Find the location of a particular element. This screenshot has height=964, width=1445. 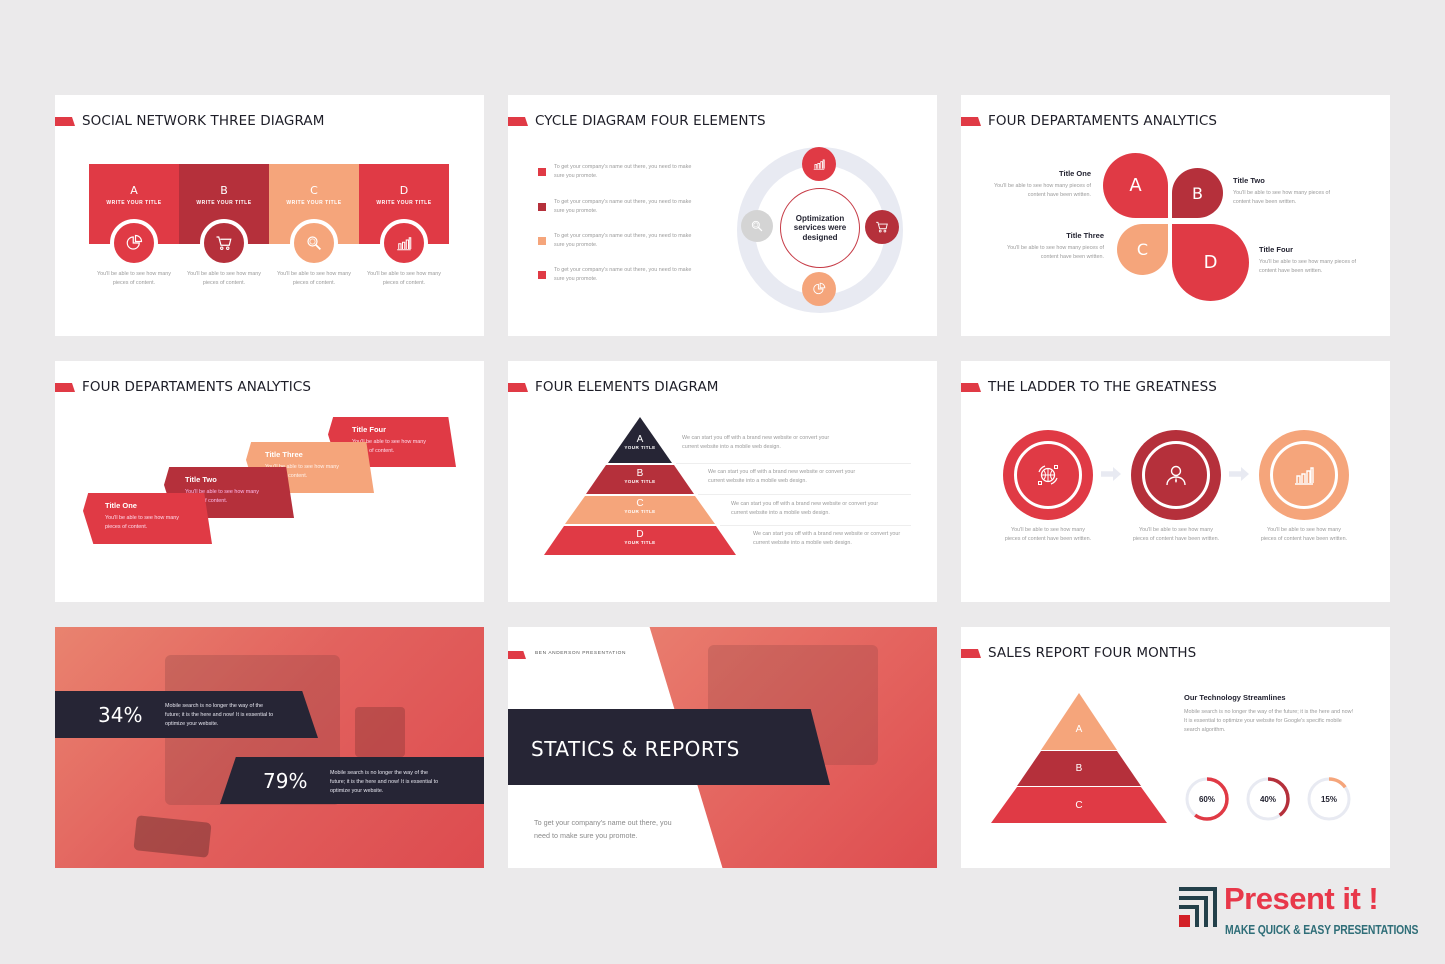

stat-value: 79% is located at coordinates (285, 781).